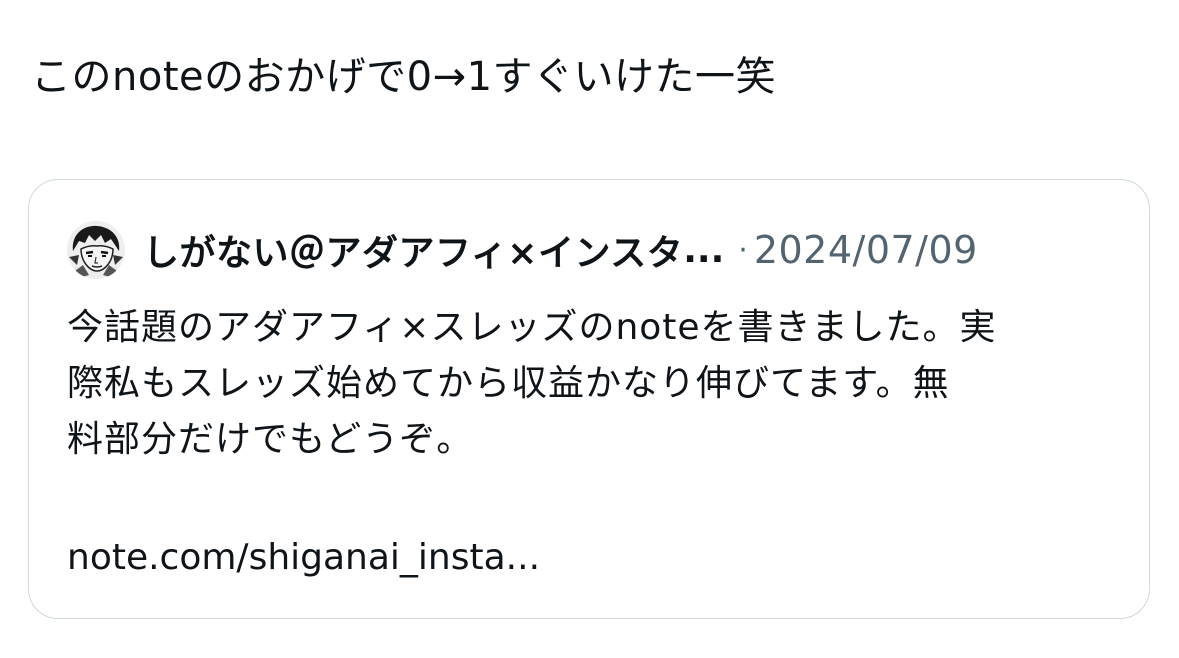  Describe the element at coordinates (404, 77) in the screenshot. I see `tweet-text: このnoteのおかげで0→1すぐいけた一笑` at that location.